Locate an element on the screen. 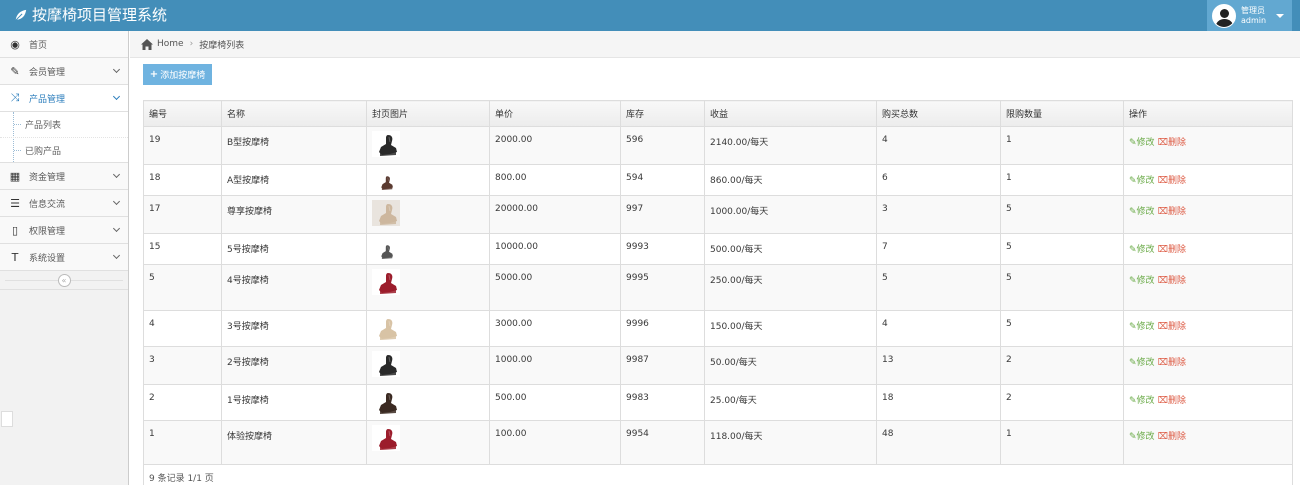 Image resolution: width=1300 pixels, height=485 pixels. cell-price: 800.00 is located at coordinates (555, 180).